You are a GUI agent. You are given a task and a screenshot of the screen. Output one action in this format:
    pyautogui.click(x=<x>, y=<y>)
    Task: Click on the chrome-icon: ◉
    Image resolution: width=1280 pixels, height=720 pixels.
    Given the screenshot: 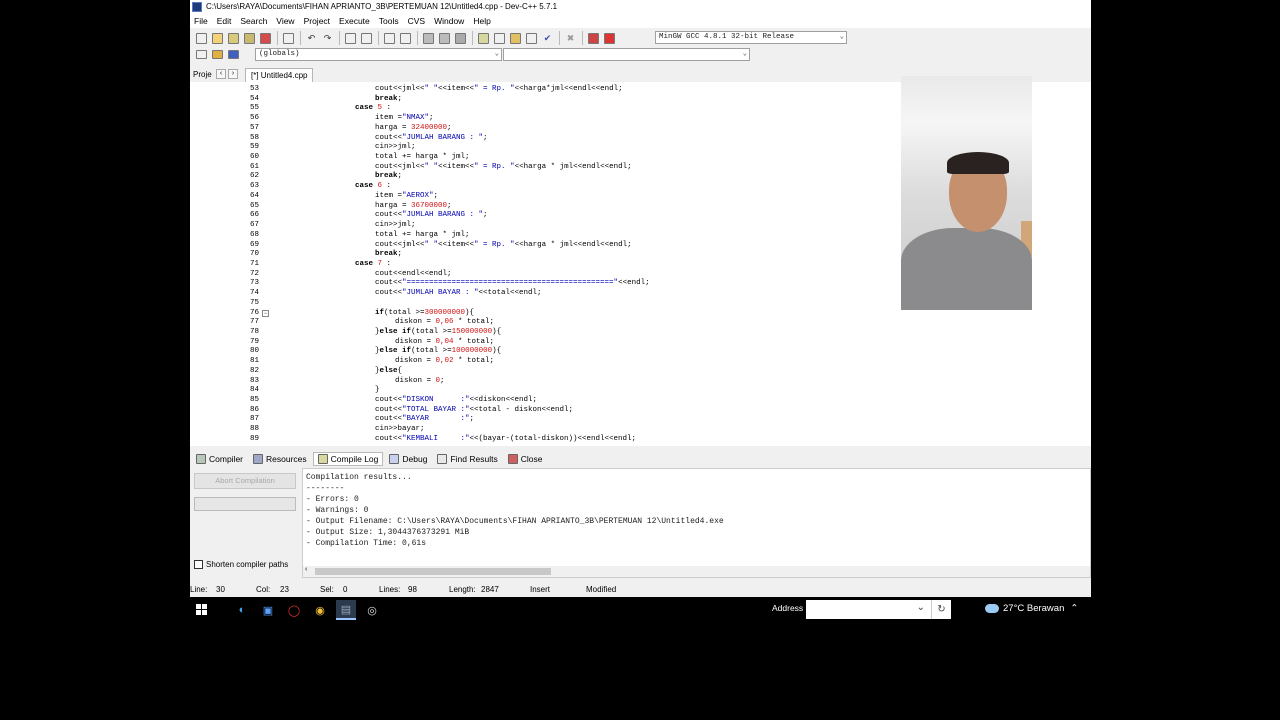 What is the action you would take?
    pyautogui.click(x=320, y=610)
    